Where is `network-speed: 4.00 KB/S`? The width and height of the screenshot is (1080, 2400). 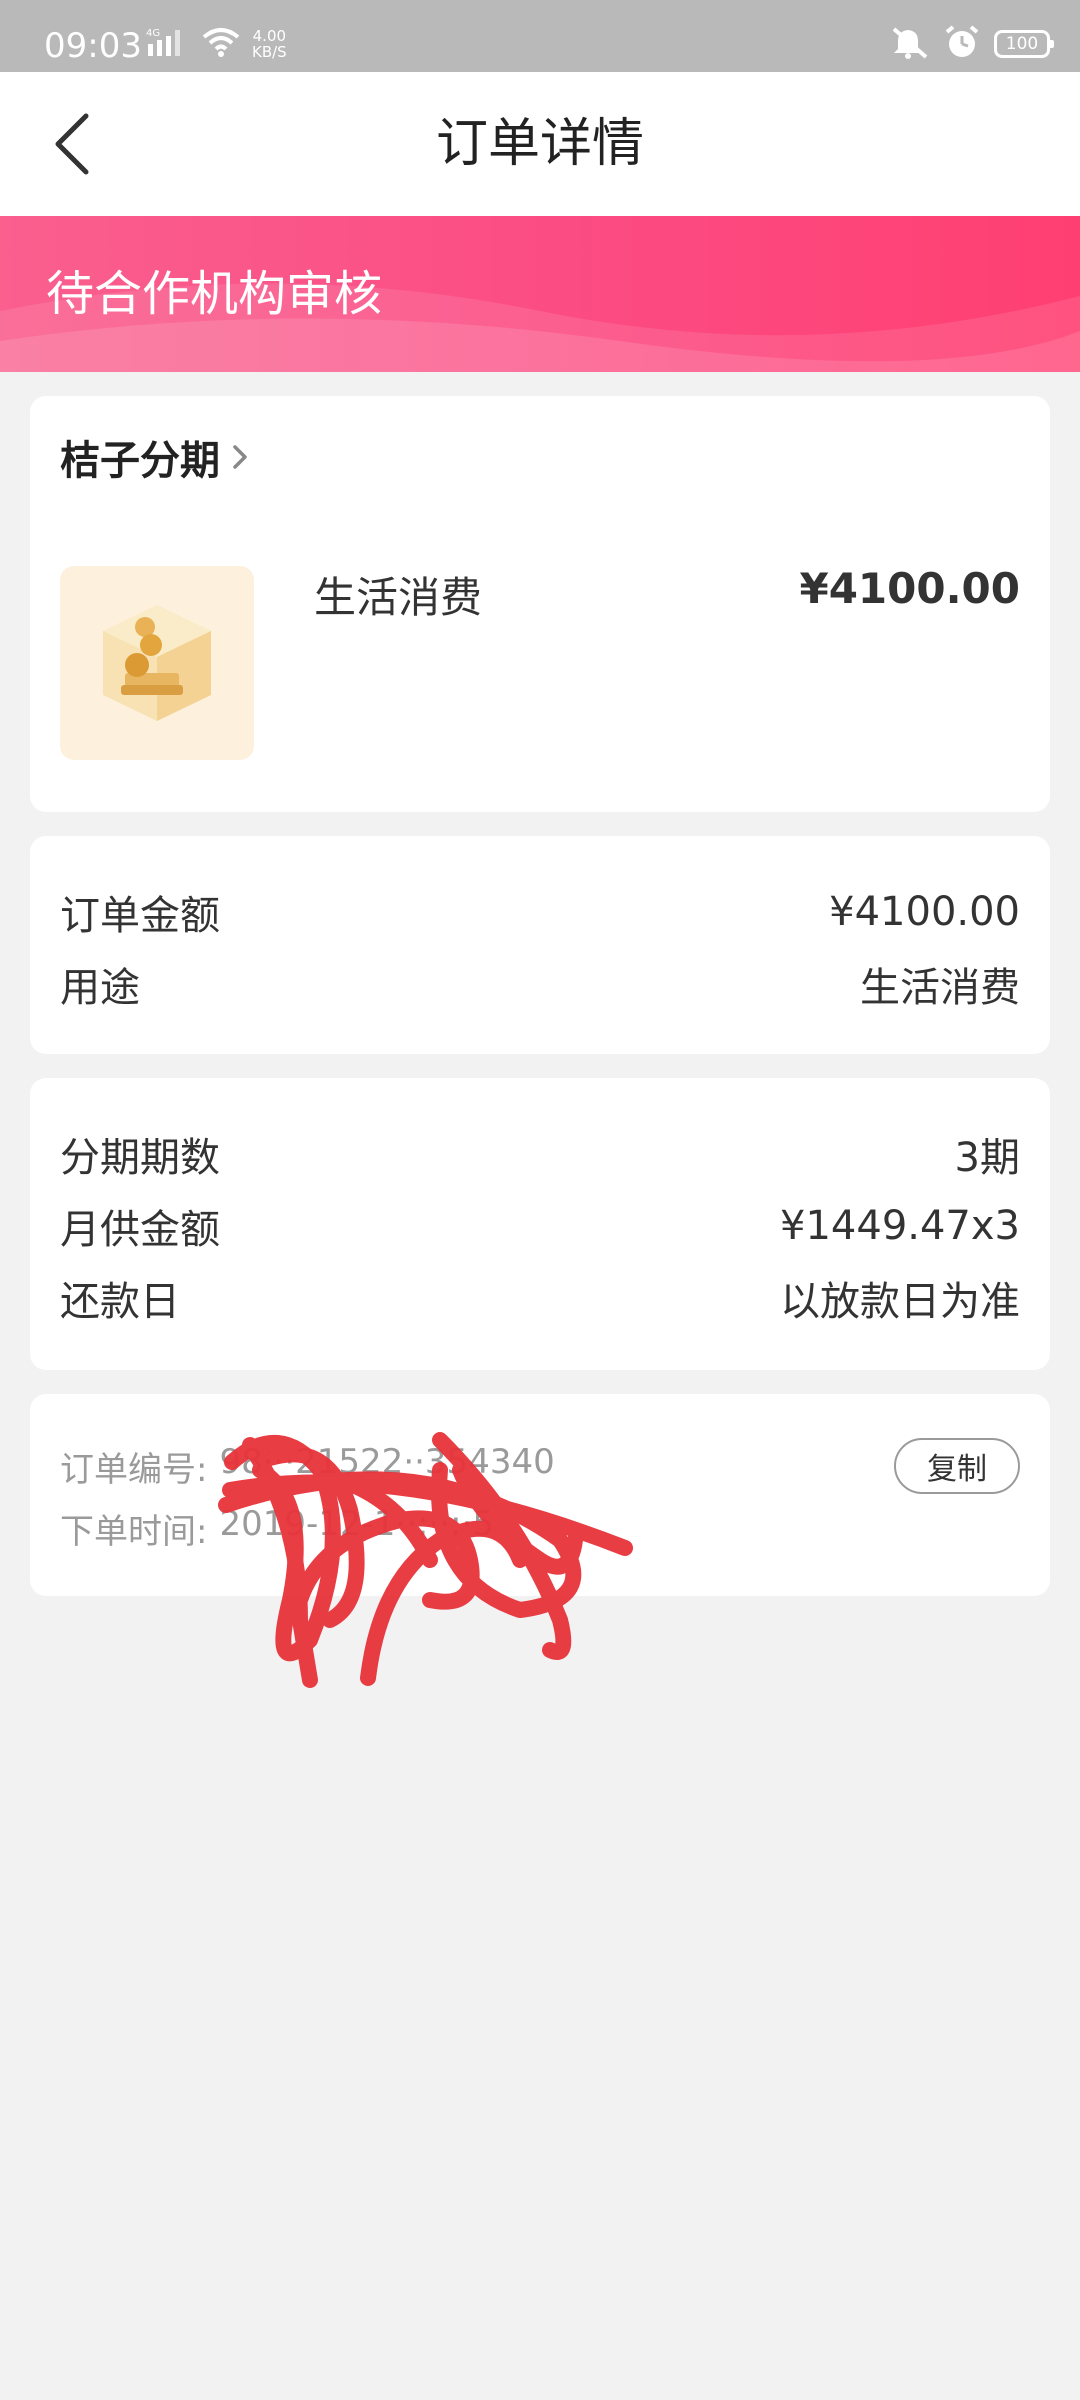 network-speed: 4.00 KB/S is located at coordinates (269, 44).